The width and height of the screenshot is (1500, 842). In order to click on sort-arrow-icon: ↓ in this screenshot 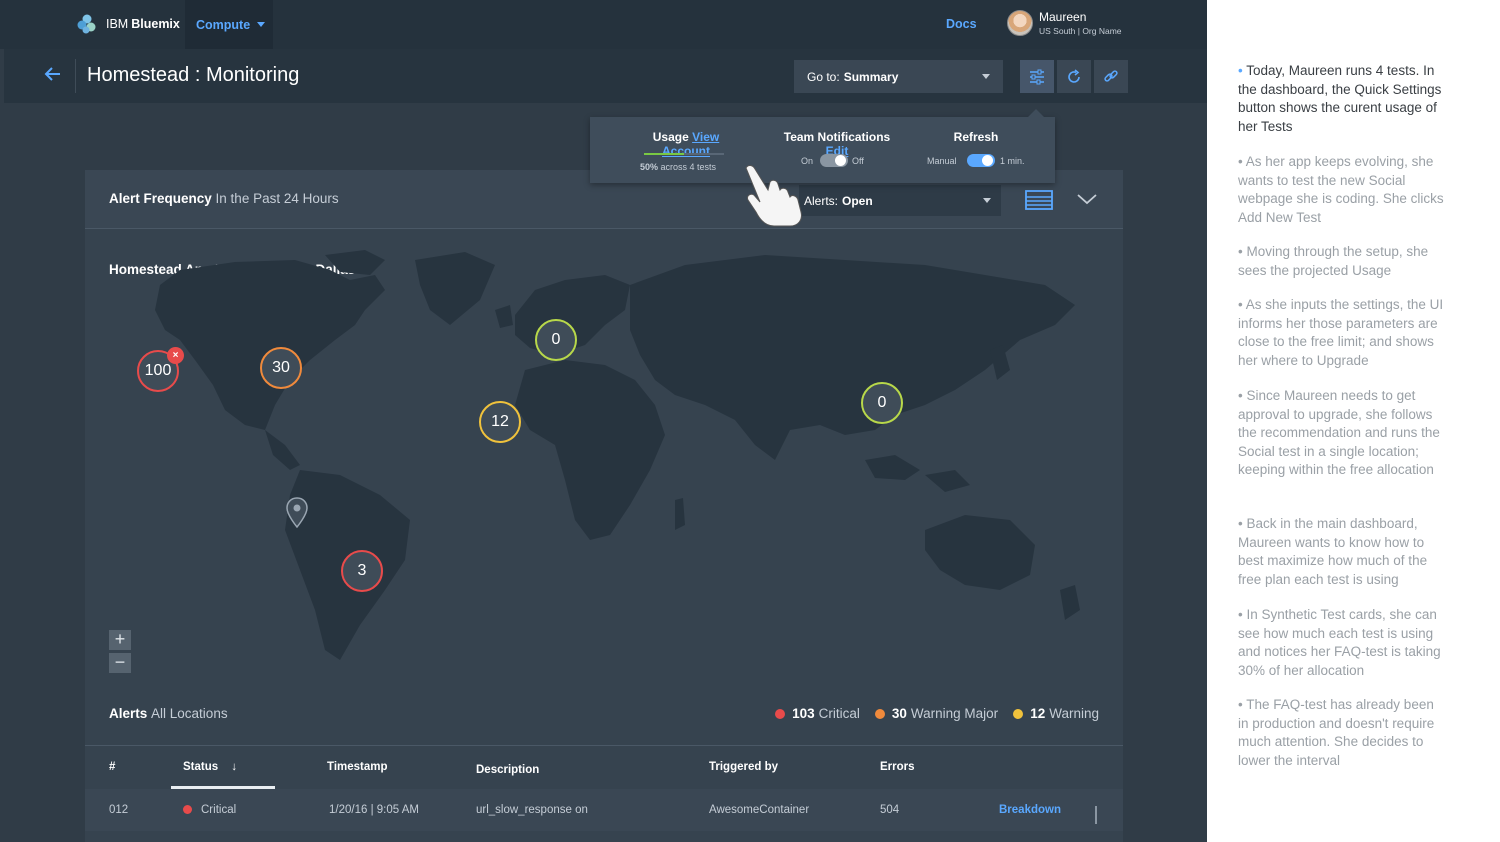, I will do `click(234, 767)`.